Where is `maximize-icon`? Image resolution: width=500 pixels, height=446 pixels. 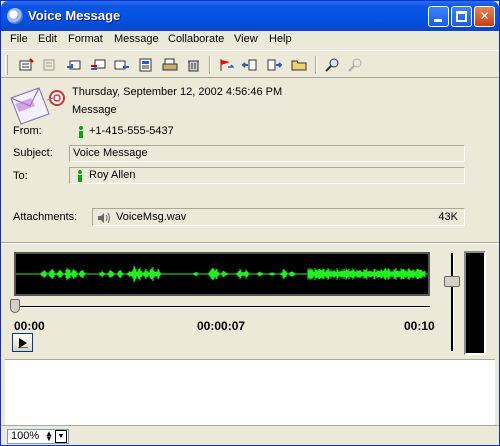 maximize-icon is located at coordinates (461, 16).